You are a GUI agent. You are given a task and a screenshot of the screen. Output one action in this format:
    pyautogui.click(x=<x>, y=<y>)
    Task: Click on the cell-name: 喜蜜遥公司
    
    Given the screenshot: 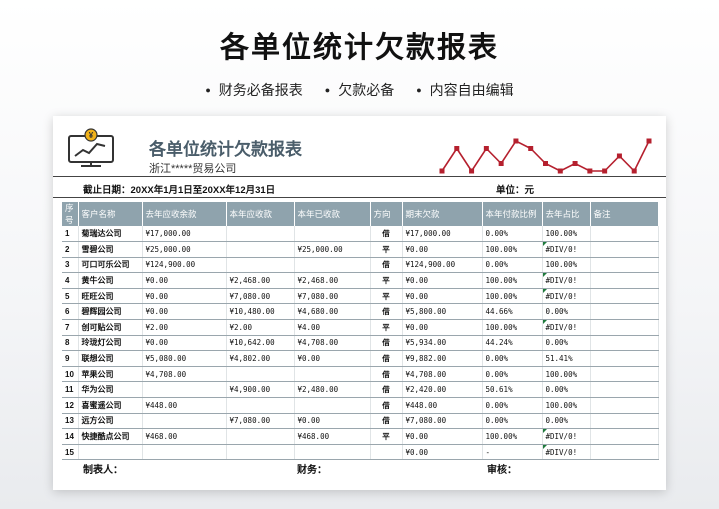 What is the action you would take?
    pyautogui.click(x=110, y=405)
    